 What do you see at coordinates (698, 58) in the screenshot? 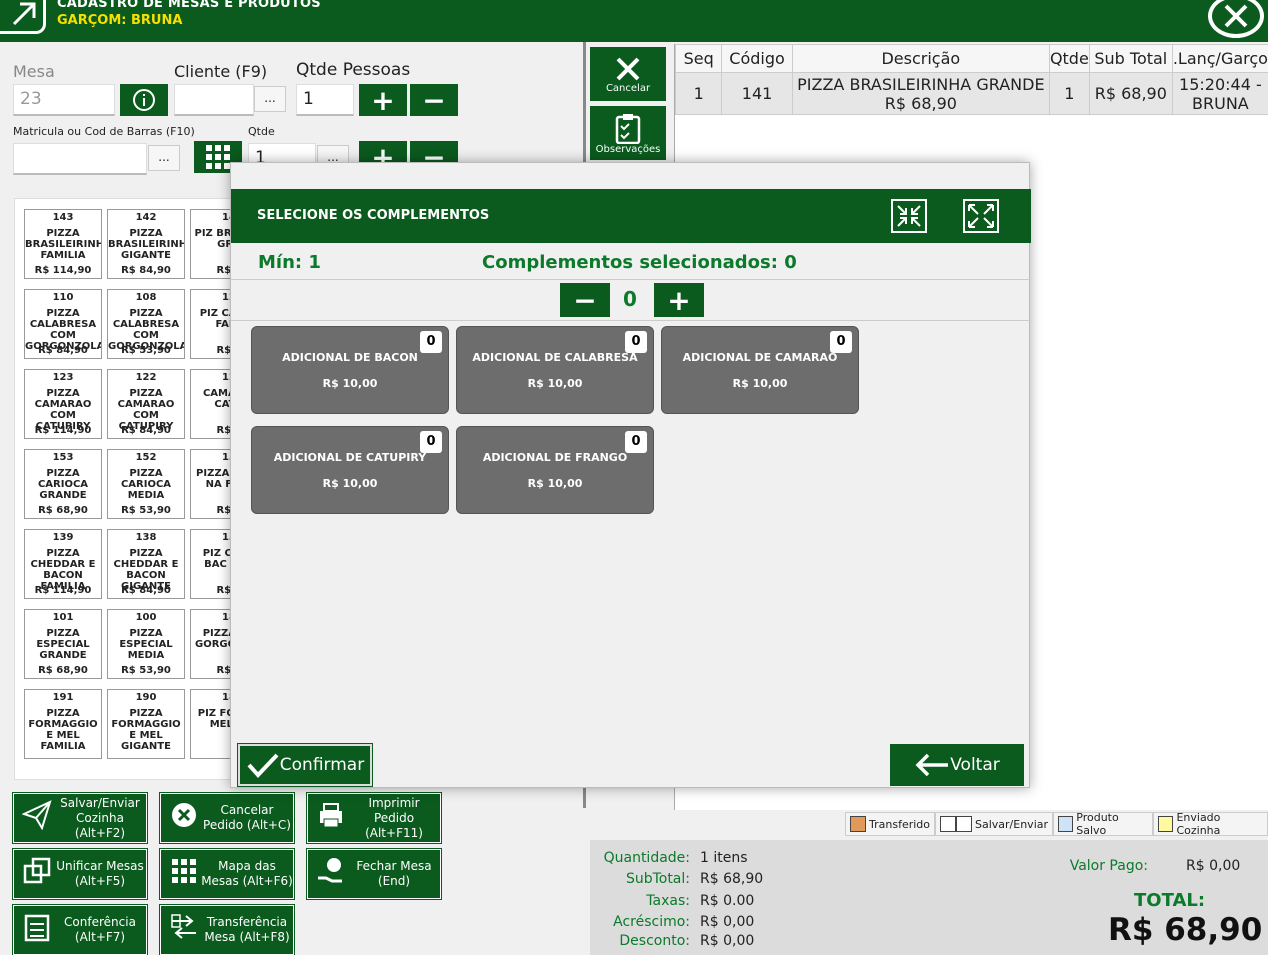
I see `column-header: Seq` at bounding box center [698, 58].